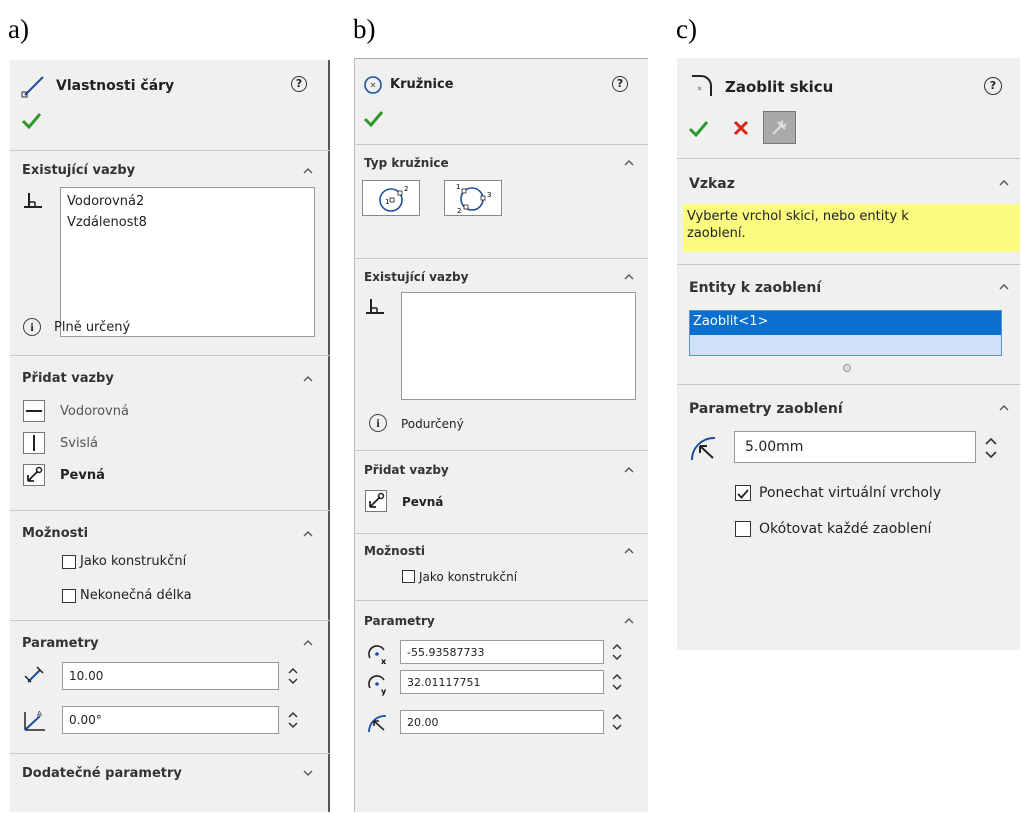  What do you see at coordinates (422, 84) in the screenshot?
I see `panel-title: Kružnice` at bounding box center [422, 84].